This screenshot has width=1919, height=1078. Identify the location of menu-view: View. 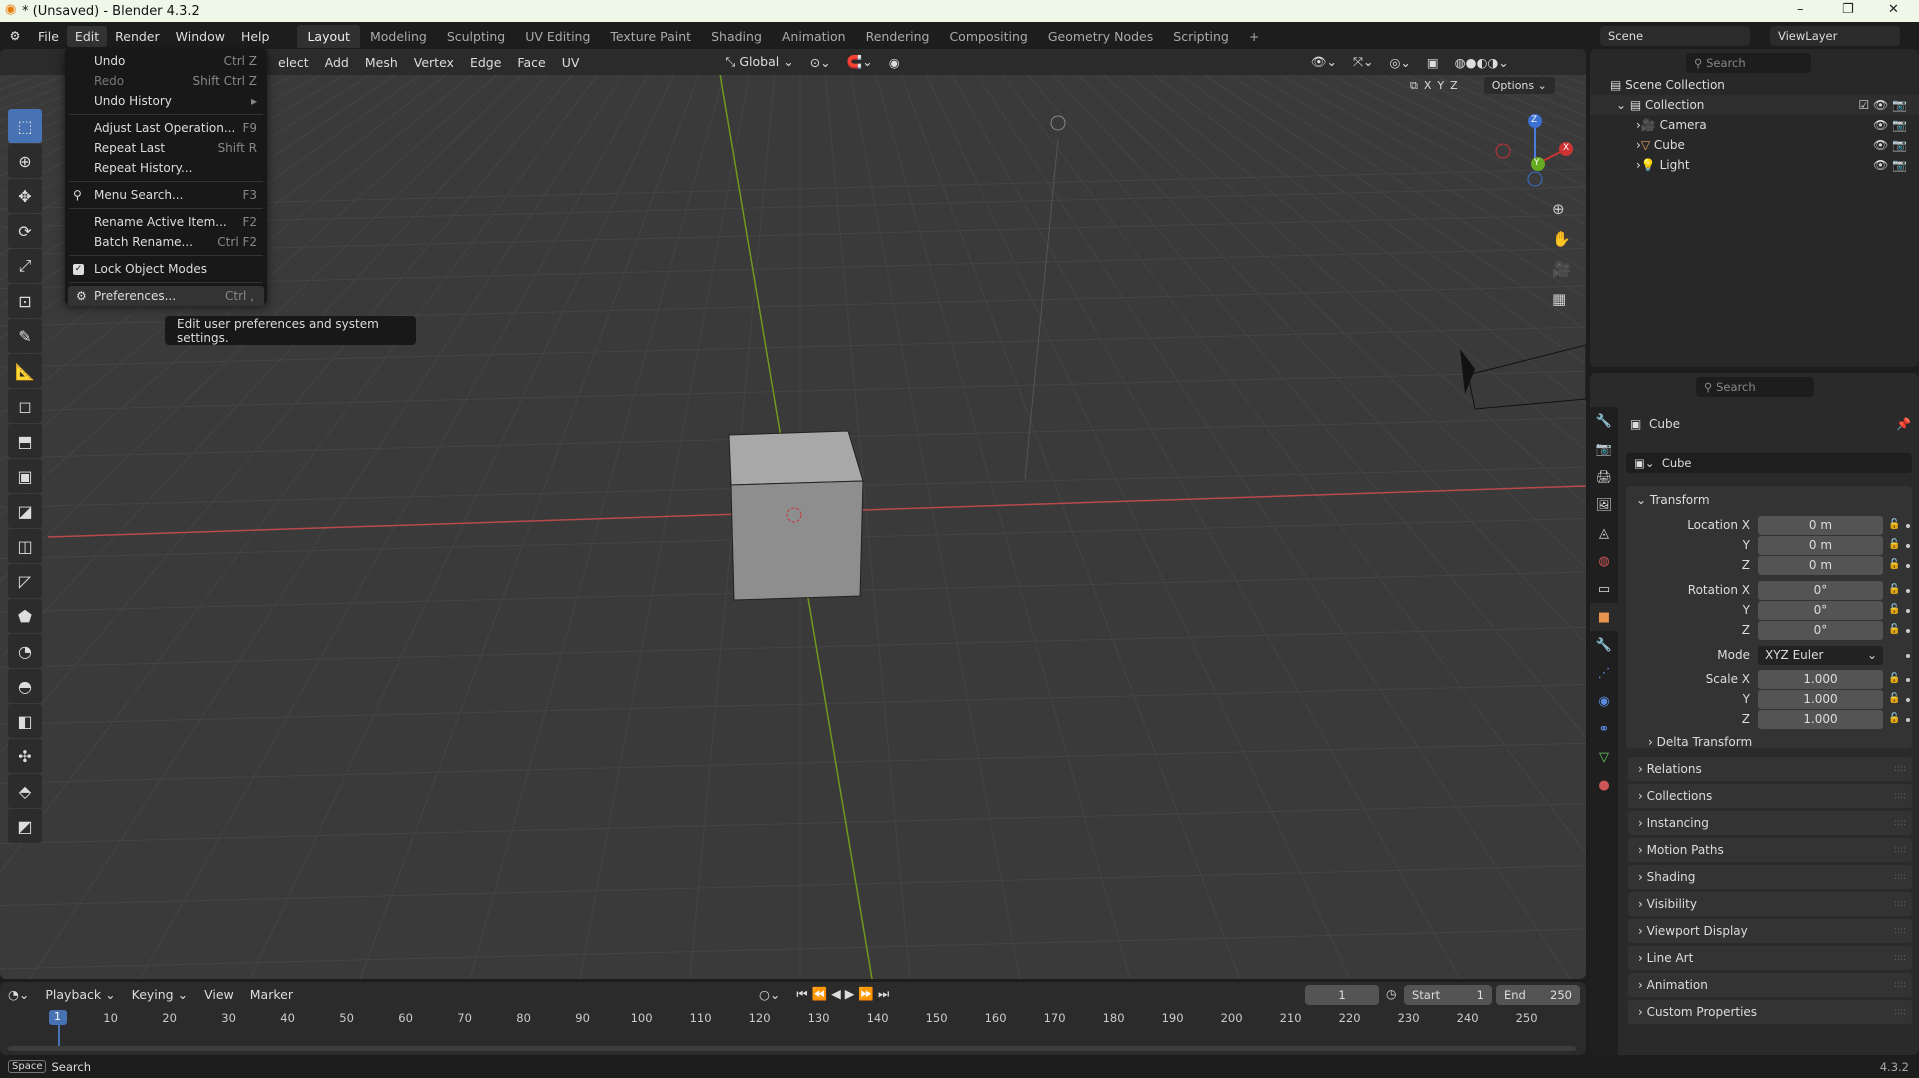
(219, 994).